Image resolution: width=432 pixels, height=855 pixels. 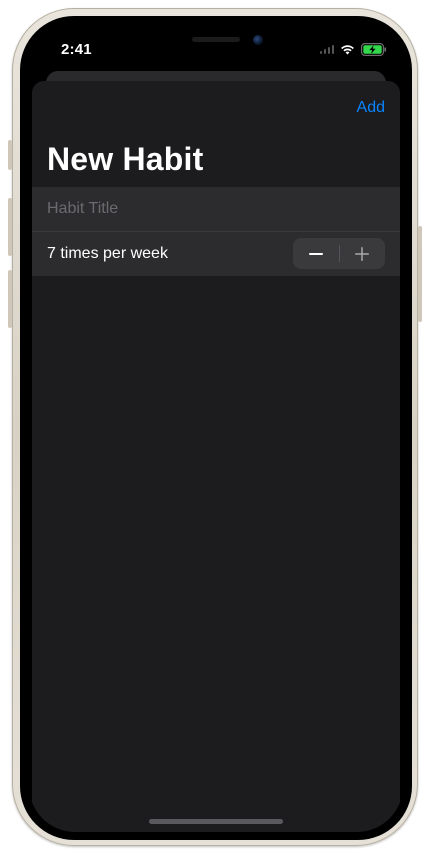 What do you see at coordinates (374, 49) in the screenshot?
I see `battery-charging-icon` at bounding box center [374, 49].